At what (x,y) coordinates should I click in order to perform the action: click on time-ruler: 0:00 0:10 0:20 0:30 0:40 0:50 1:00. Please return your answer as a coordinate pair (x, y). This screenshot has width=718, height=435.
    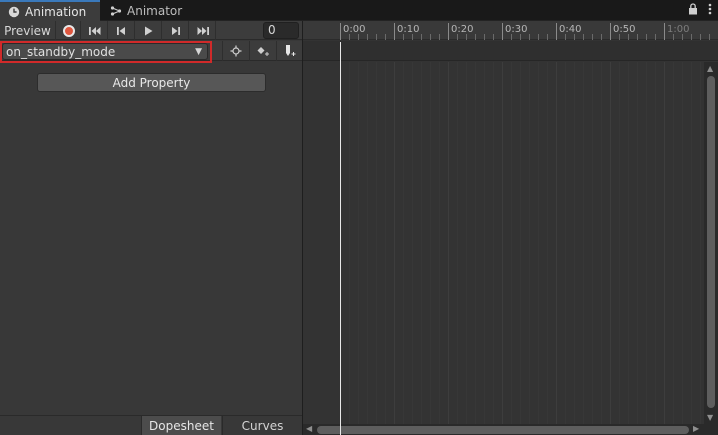
    Looking at the image, I should click on (510, 30).